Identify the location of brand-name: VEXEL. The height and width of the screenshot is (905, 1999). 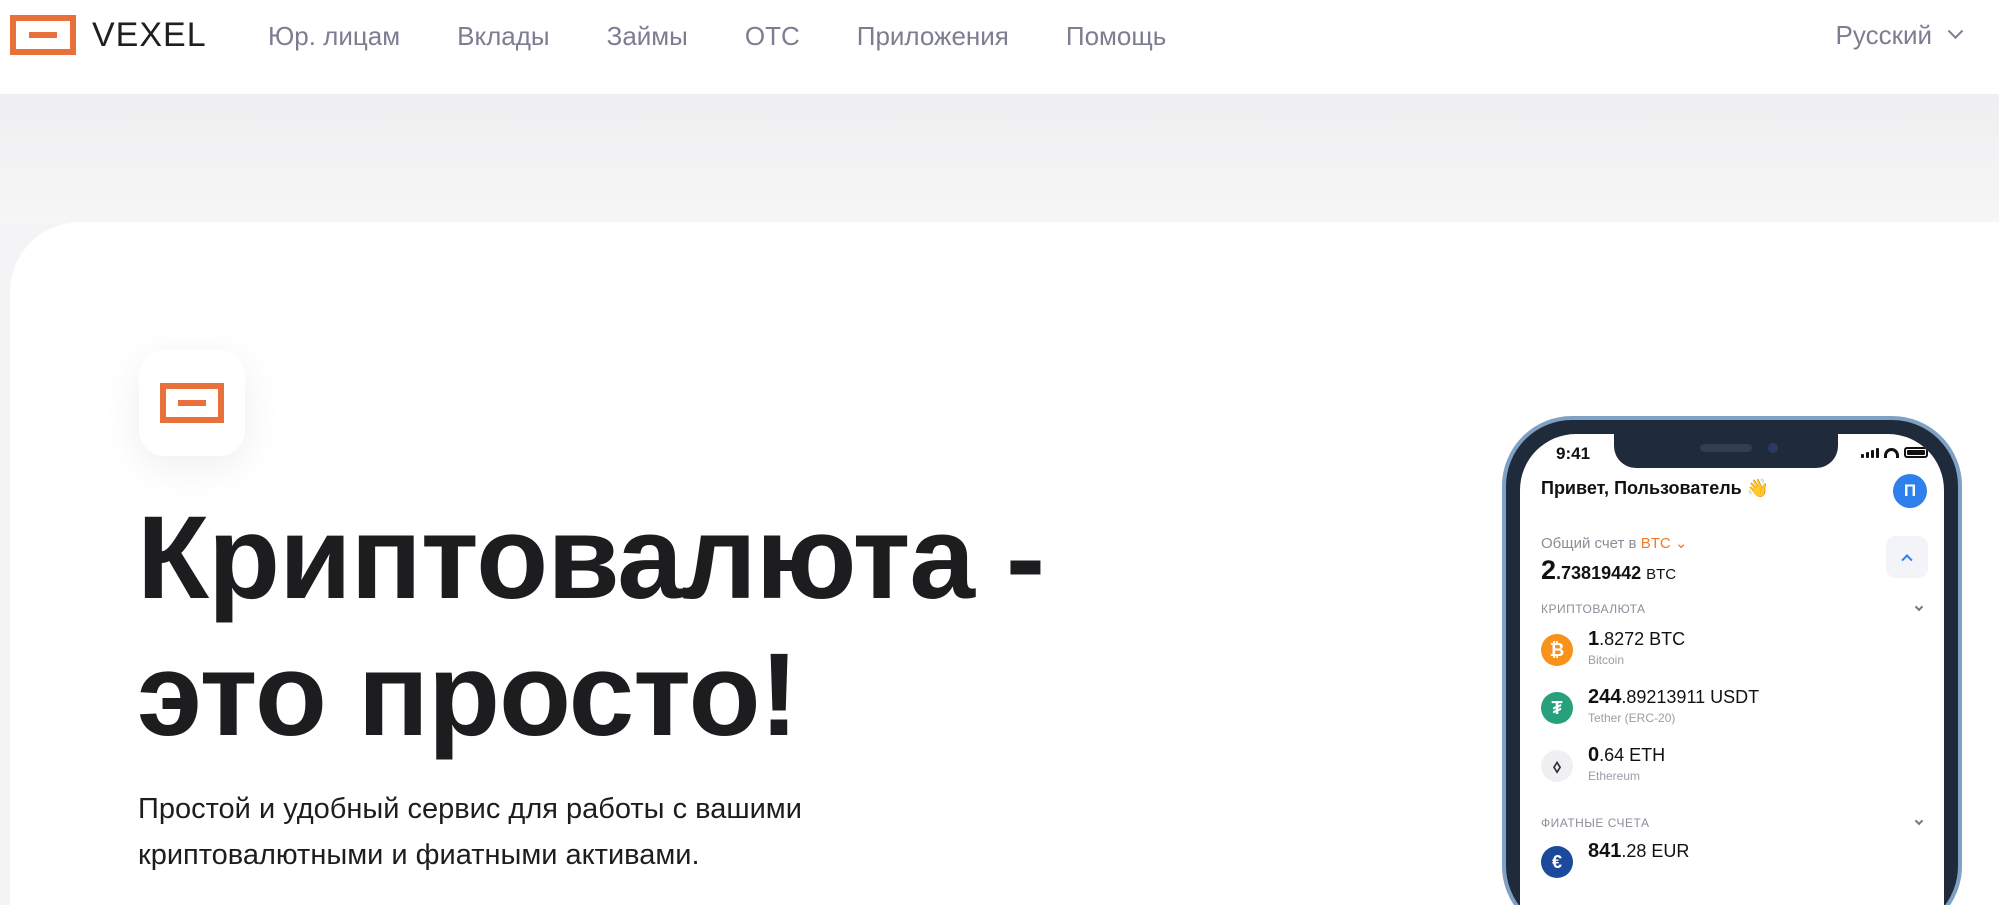
(149, 34).